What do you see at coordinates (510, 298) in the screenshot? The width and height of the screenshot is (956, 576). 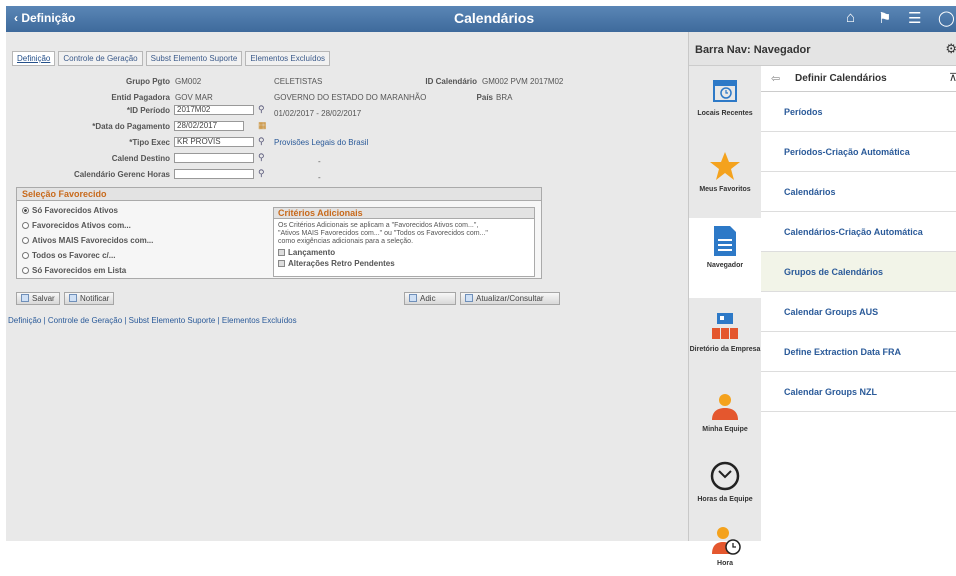 I see `update-button: Atualizar/Consultar` at bounding box center [510, 298].